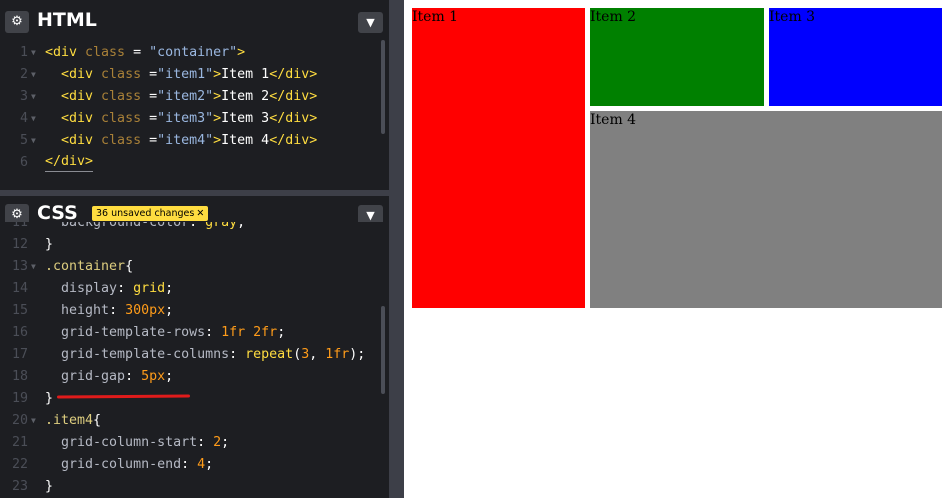 The height and width of the screenshot is (498, 951). What do you see at coordinates (189, 140) in the screenshot?
I see `code-text: <div class ="item4">Item 4</div>` at bounding box center [189, 140].